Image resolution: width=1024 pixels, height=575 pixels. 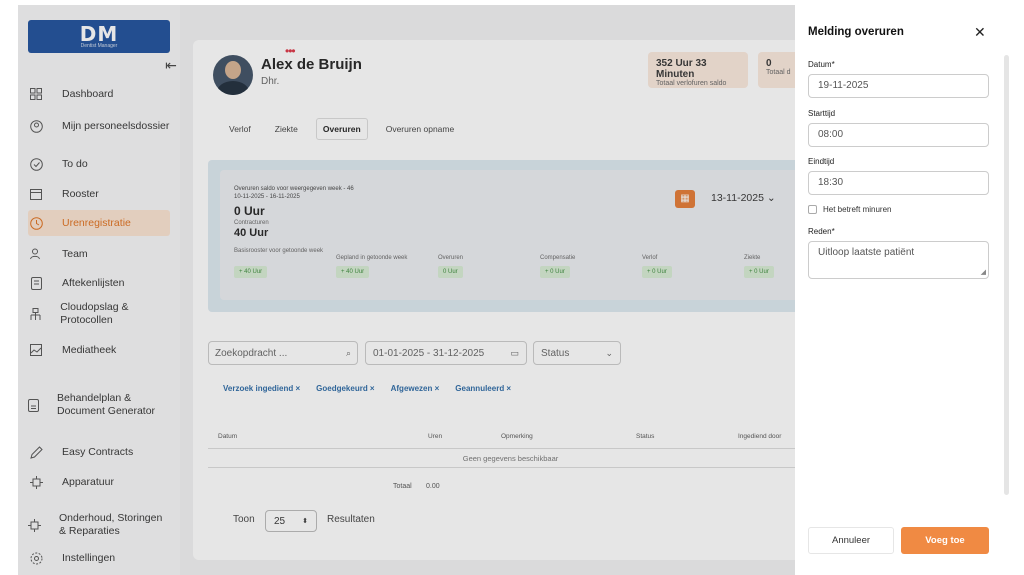 I want to click on cancel-button: Annuleer, so click(x=851, y=540).